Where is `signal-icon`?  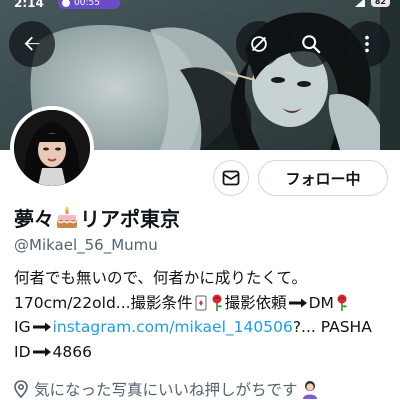 signal-icon is located at coordinates (359, 3).